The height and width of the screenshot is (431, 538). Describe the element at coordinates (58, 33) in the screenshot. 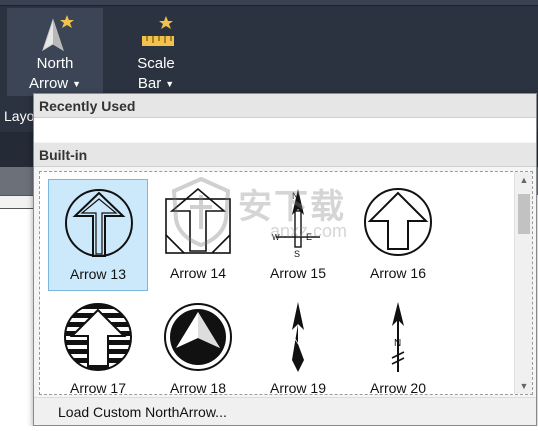

I see `north-arrow-icon` at that location.